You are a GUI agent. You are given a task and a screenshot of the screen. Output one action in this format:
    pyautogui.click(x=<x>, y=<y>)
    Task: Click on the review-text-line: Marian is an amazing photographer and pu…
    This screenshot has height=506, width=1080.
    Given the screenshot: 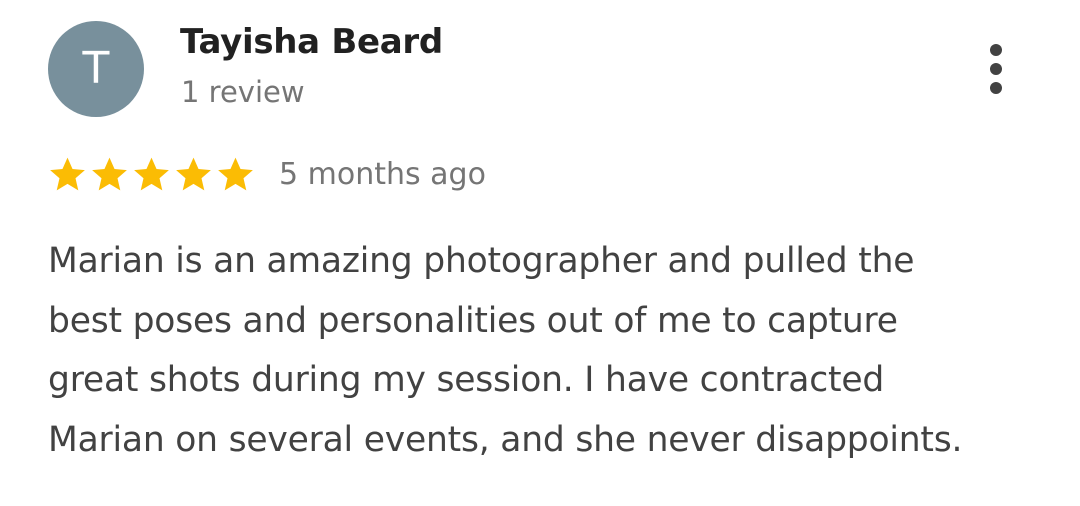 What is the action you would take?
    pyautogui.click(x=481, y=261)
    